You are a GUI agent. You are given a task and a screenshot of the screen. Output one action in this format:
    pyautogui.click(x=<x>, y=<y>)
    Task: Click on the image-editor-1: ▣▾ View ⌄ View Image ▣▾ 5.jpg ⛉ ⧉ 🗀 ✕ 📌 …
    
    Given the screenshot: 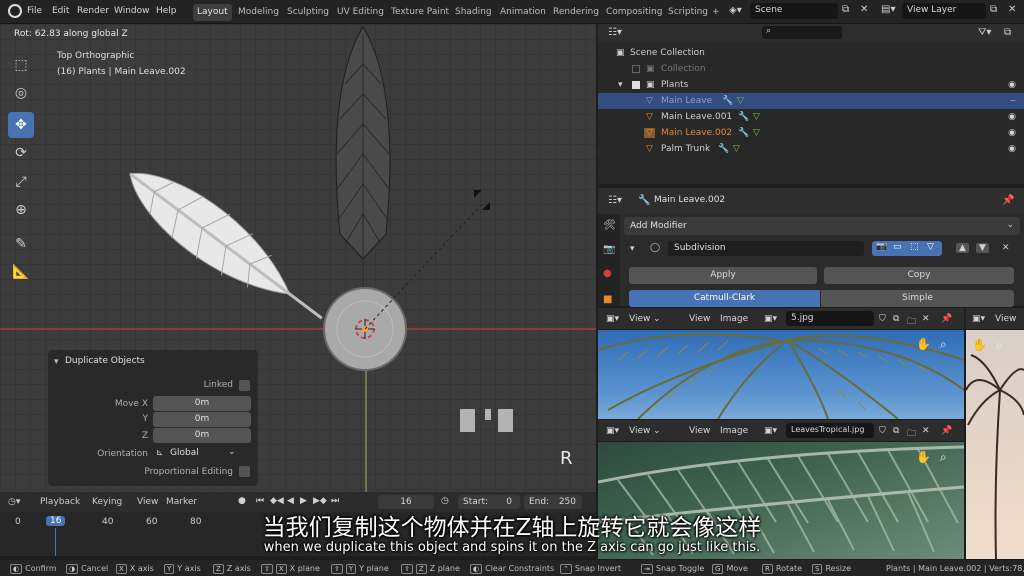 What is the action you would take?
    pyautogui.click(x=781, y=363)
    